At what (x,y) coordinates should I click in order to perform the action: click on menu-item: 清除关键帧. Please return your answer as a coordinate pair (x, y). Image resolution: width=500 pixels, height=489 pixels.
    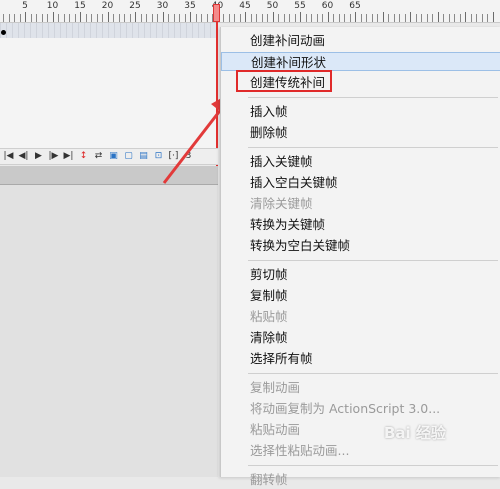
    Looking at the image, I should click on (360, 203).